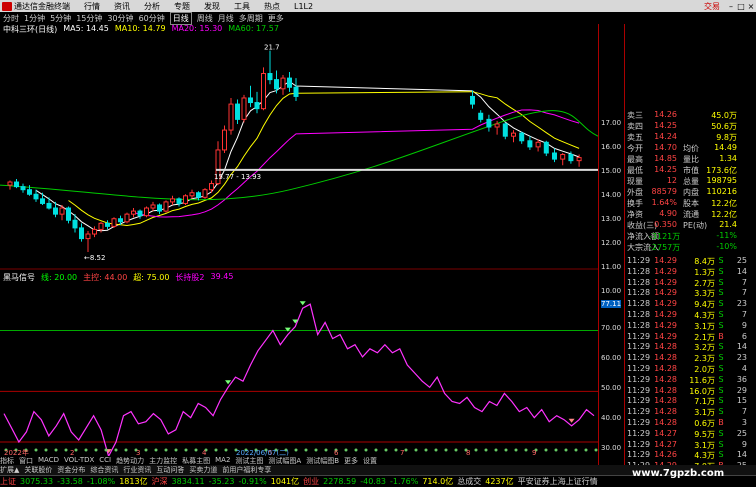 This screenshot has width=756, height=487. What do you see at coordinates (182, 6) in the screenshot?
I see `menu-topics: 专题` at bounding box center [182, 6].